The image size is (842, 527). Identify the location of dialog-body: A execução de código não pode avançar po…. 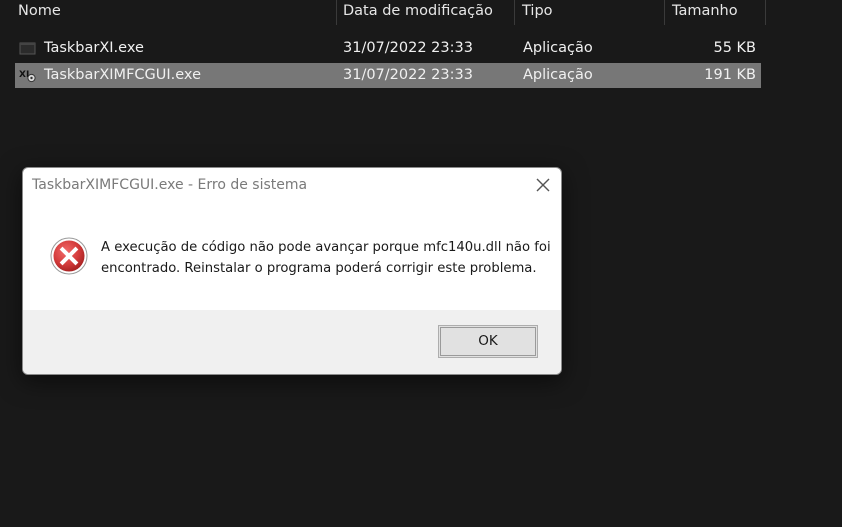
(292, 257).